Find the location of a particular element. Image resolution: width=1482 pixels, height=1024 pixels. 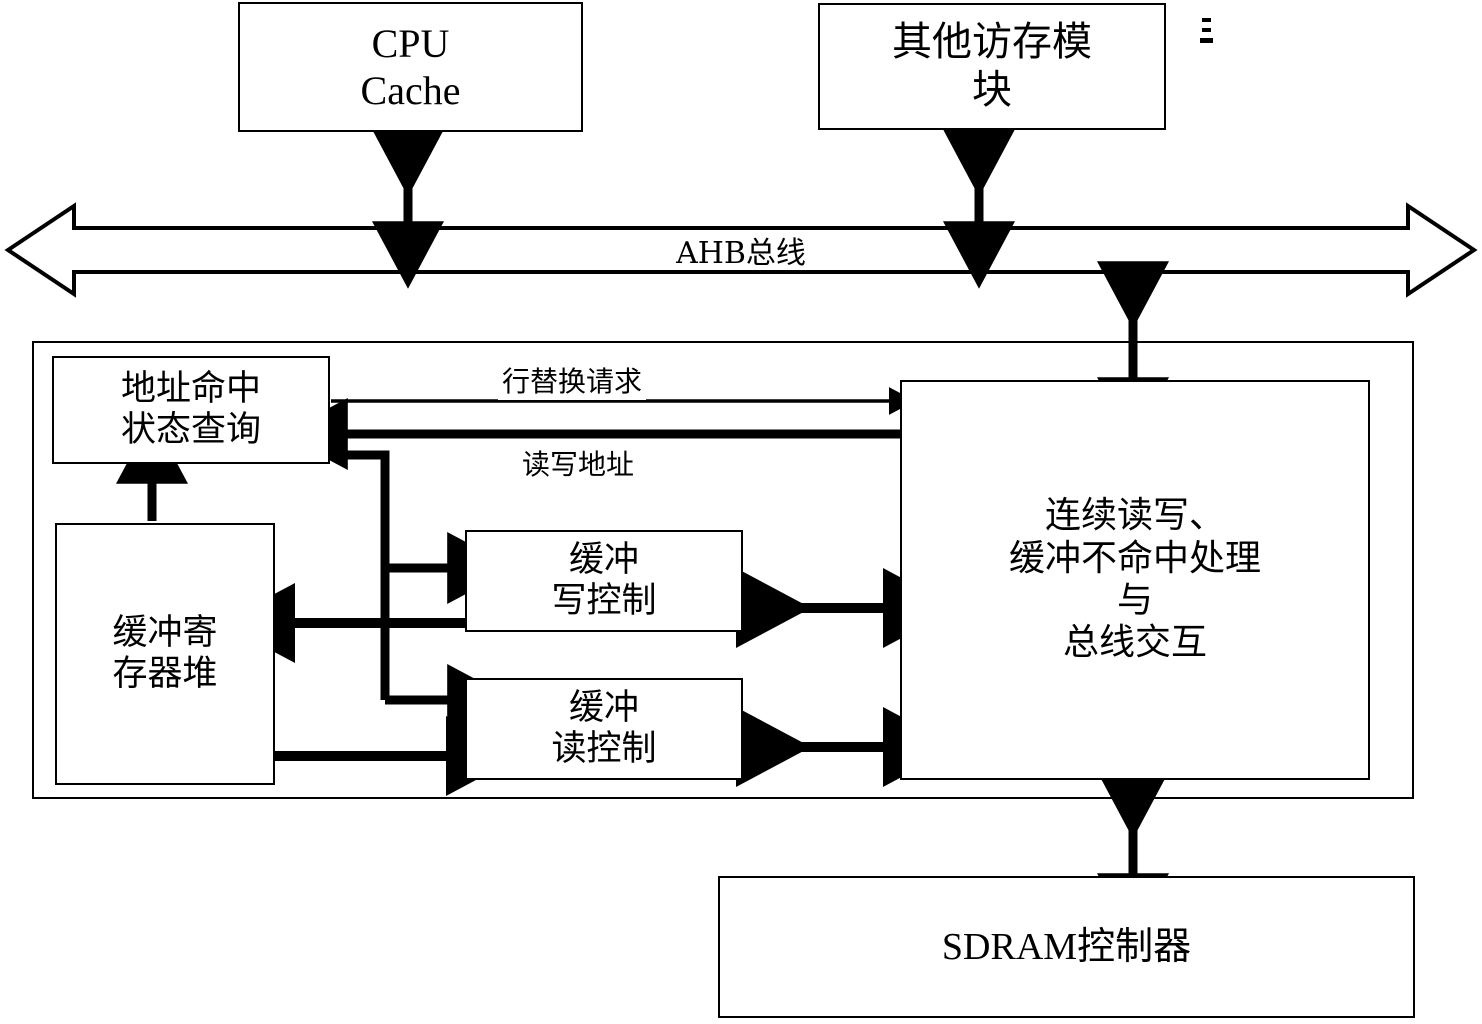

block-buffer-register-file: 缓冲寄 存器堆 is located at coordinates (165, 654).